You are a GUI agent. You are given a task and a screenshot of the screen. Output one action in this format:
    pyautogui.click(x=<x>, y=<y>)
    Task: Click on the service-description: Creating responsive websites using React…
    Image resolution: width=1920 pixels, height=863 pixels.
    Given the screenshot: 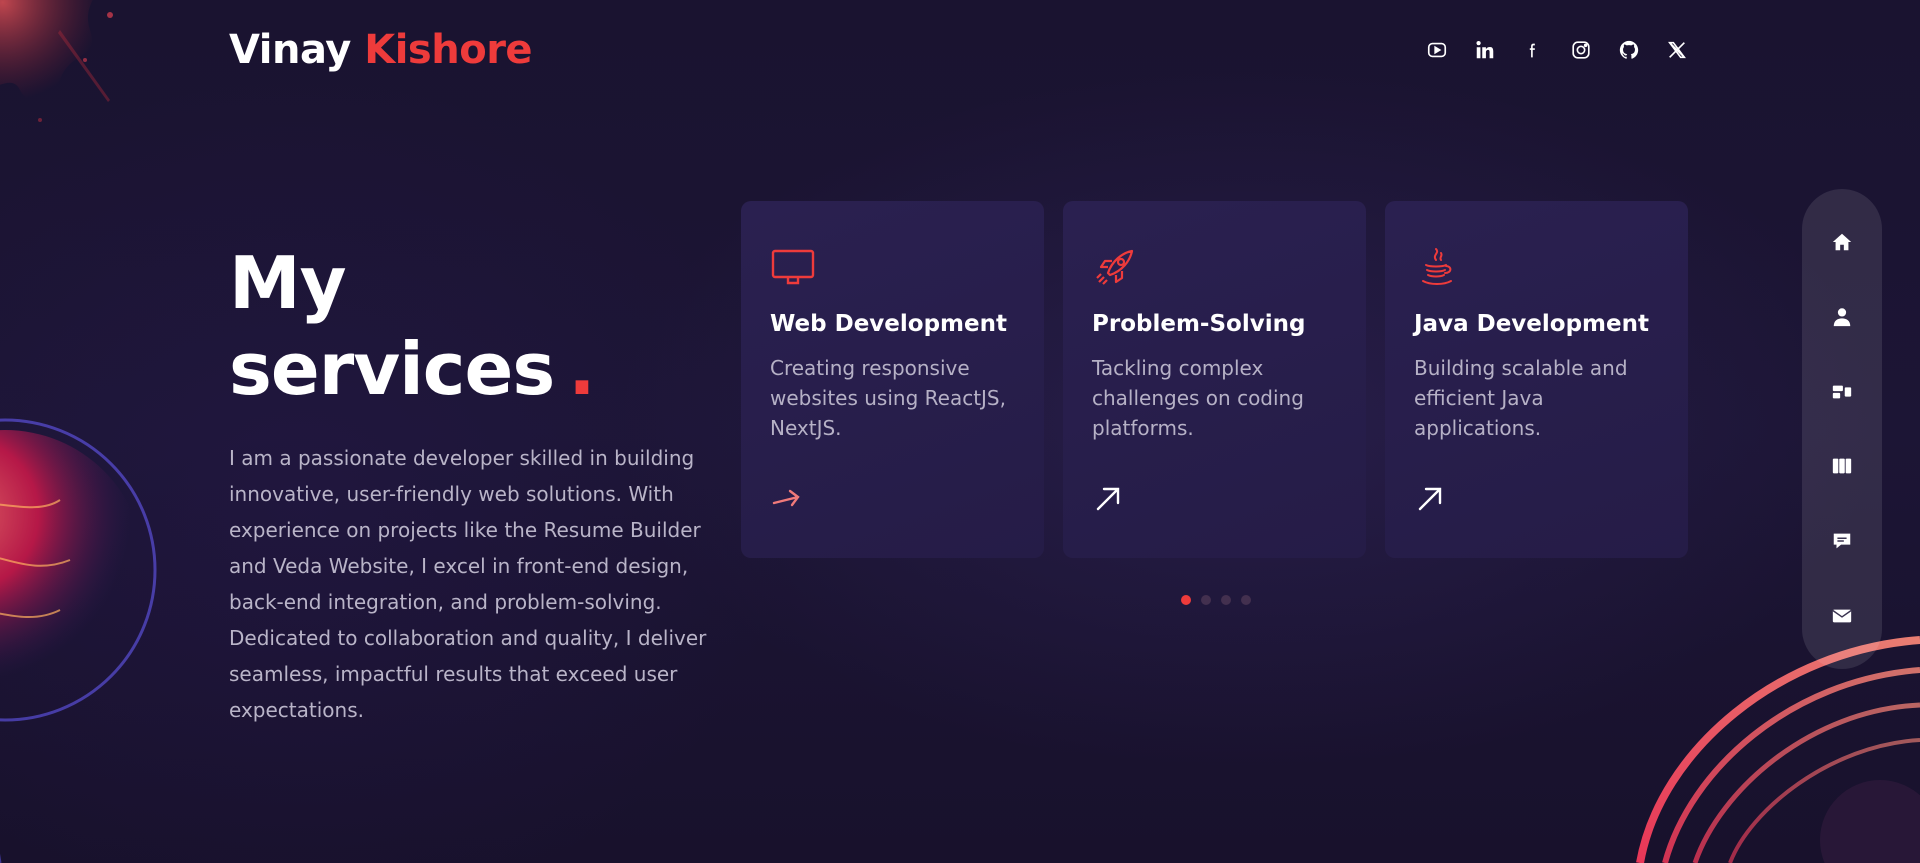 What is the action you would take?
    pyautogui.click(x=888, y=398)
    